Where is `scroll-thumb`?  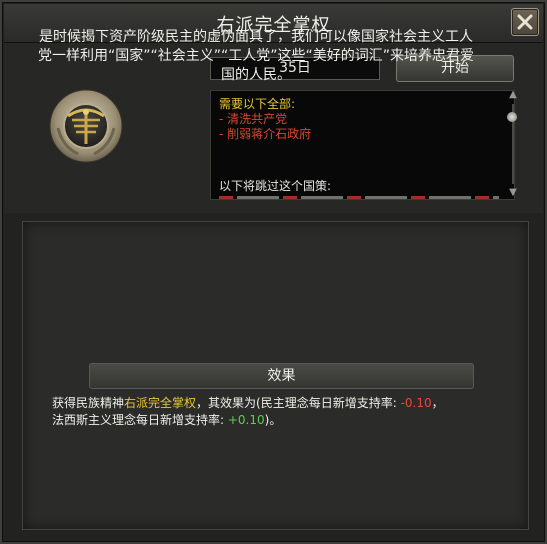 scroll-thumb is located at coordinates (512, 117).